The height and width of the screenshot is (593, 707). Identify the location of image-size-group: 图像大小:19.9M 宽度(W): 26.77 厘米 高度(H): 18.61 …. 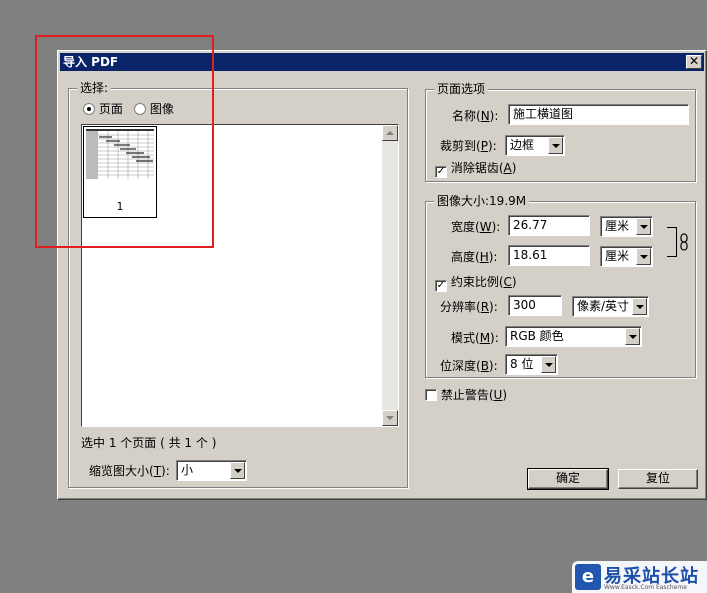
(560, 286).